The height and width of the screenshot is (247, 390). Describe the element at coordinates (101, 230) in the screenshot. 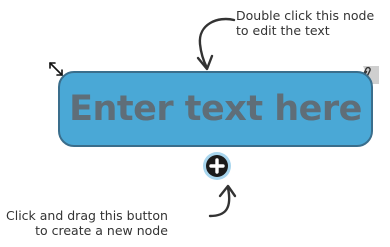

I see `add-hint-line-2: to create a new node` at that location.